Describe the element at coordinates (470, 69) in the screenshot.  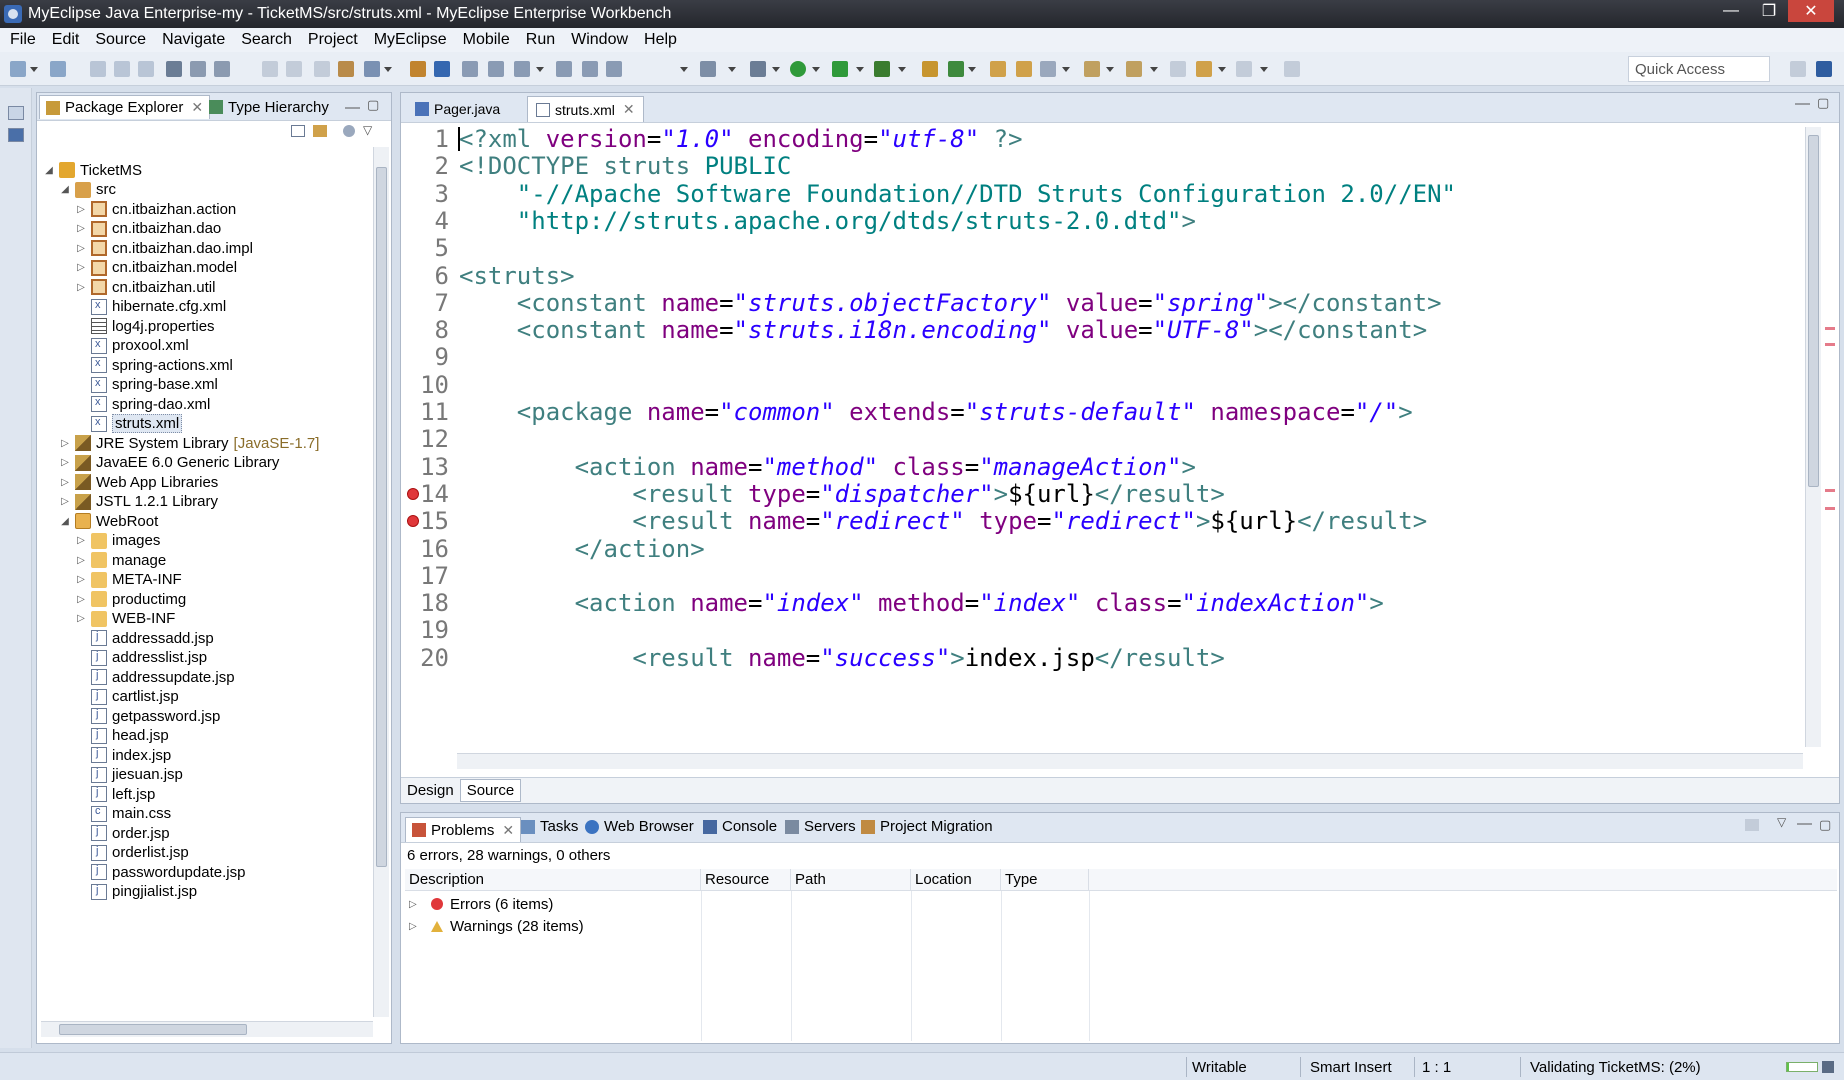
I see `database-icon` at that location.